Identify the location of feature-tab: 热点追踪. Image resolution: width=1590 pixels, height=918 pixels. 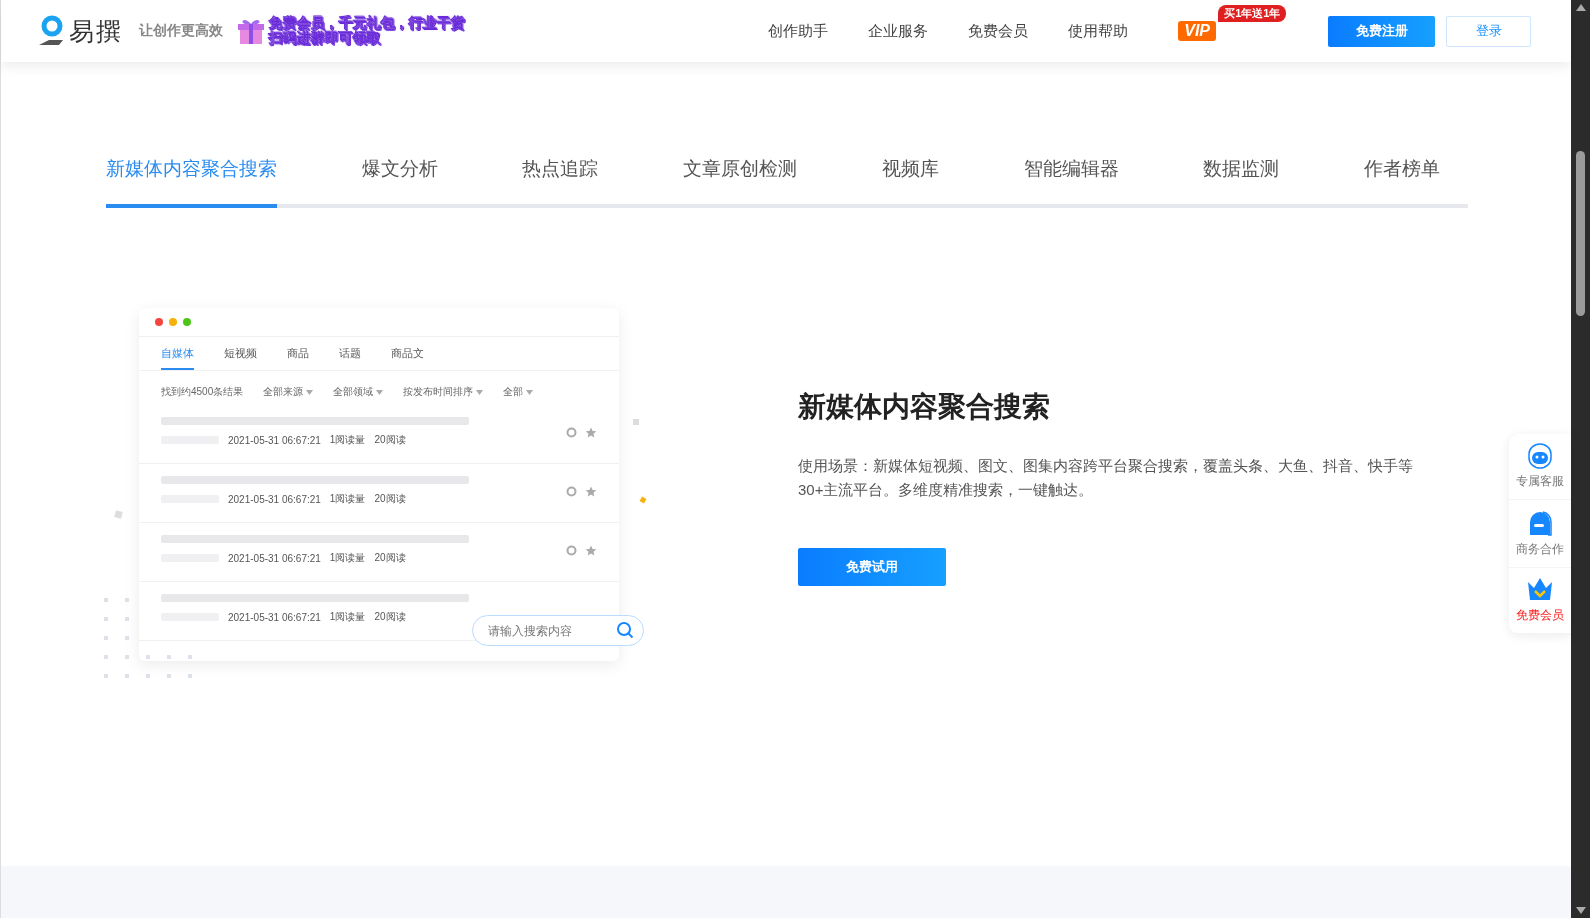
(560, 182).